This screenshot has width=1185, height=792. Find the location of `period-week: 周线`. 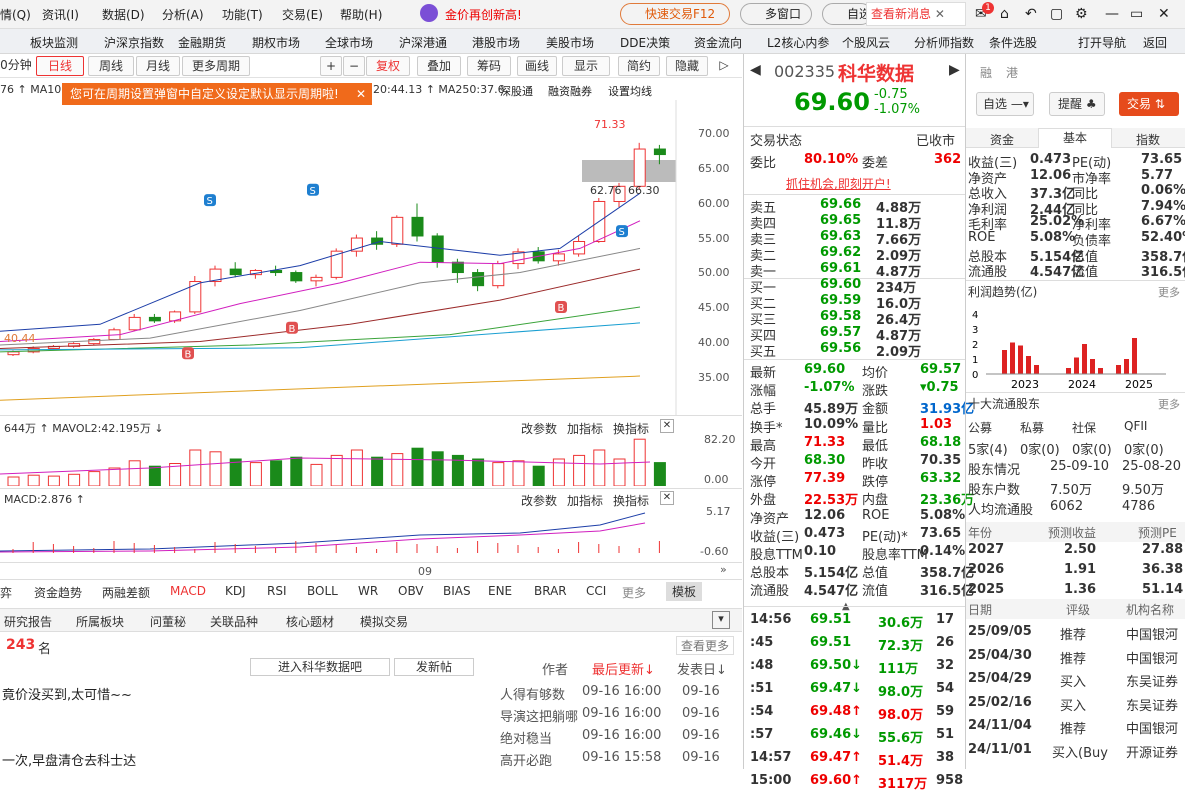

period-week: 周线 is located at coordinates (111, 66).